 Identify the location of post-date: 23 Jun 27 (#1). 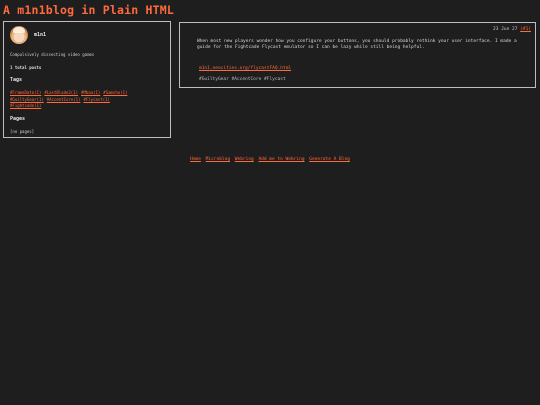
(512, 29).